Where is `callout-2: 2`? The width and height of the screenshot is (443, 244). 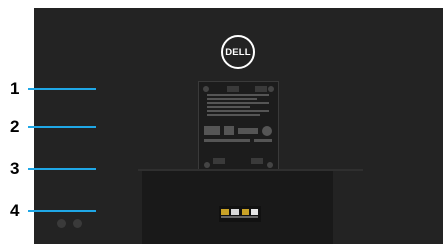 callout-2: 2 is located at coordinates (50, 127).